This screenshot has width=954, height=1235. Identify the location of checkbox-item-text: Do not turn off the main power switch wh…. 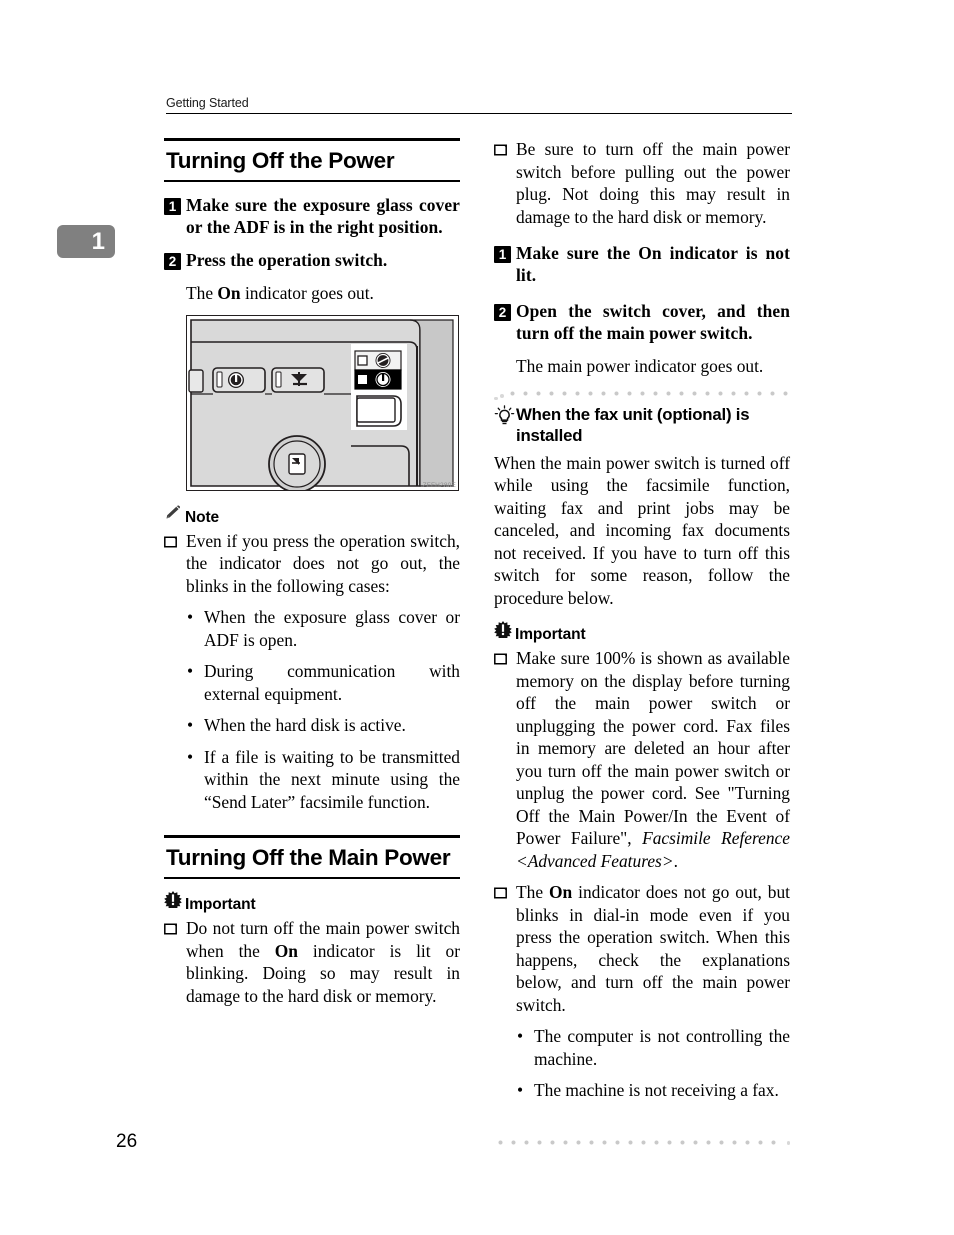
(323, 962).